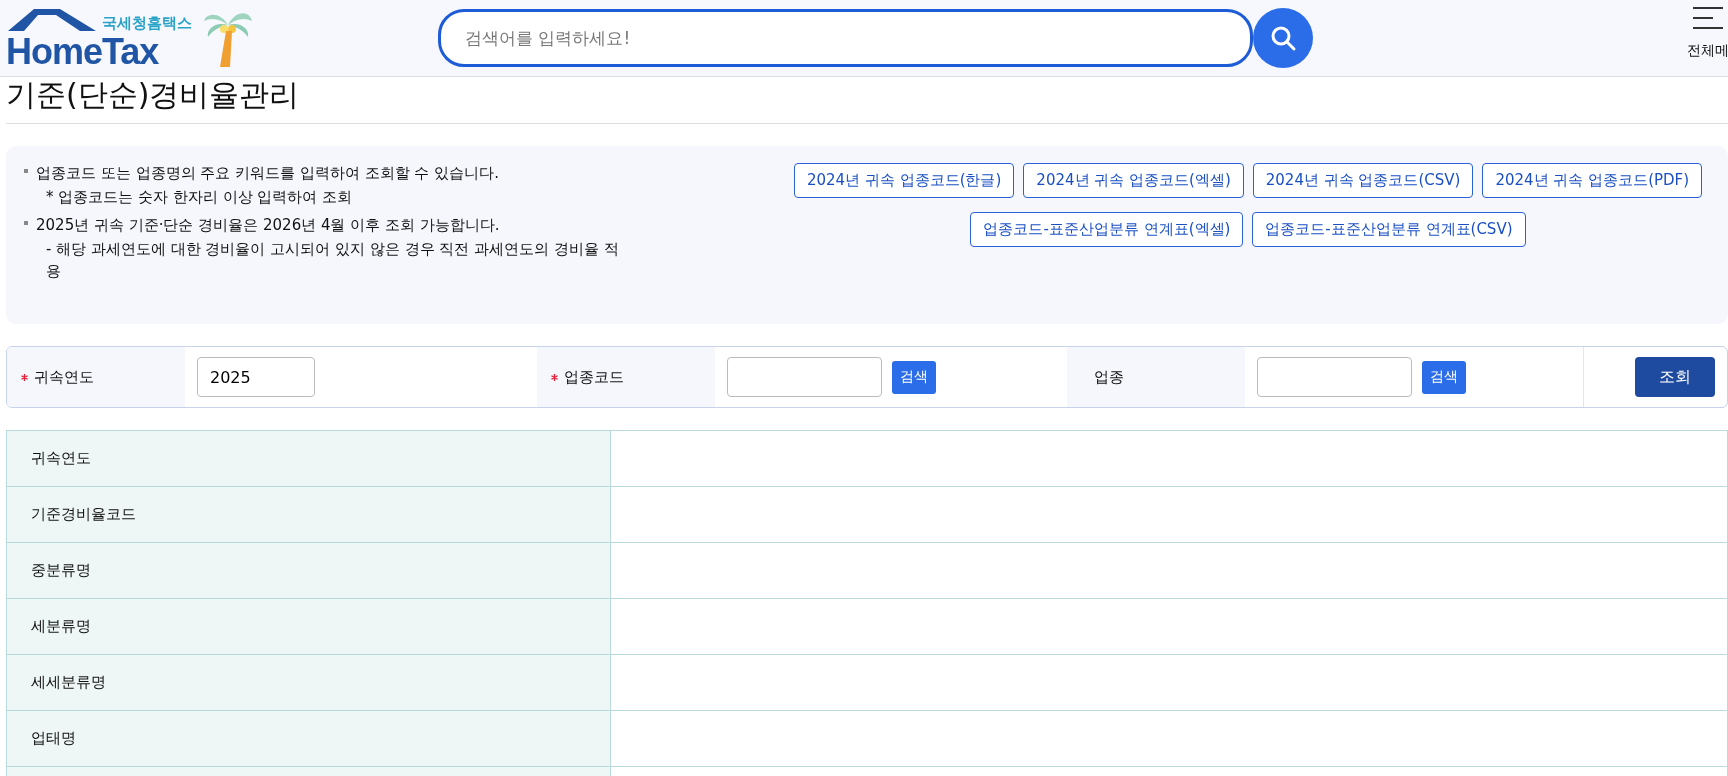 This screenshot has height=776, width=1728. I want to click on logo-subtitle: 국세청홈택스, so click(147, 23).